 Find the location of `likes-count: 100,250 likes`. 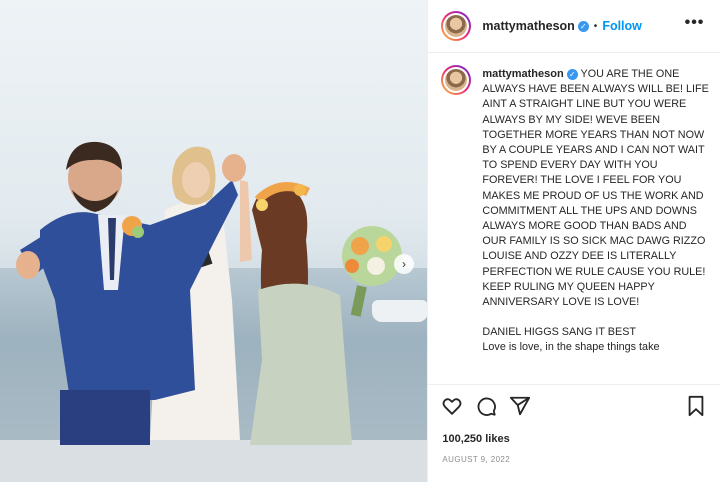

likes-count: 100,250 likes is located at coordinates (475, 439).